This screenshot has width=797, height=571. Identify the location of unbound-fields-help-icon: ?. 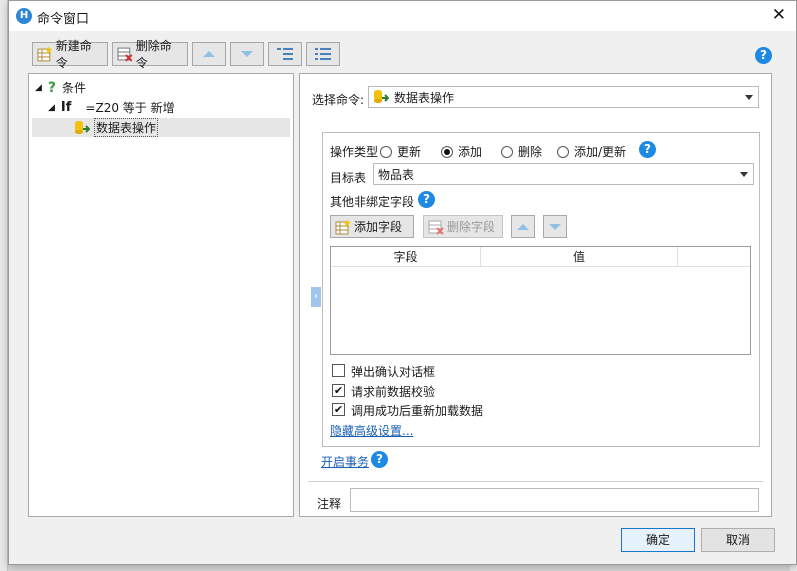
(426, 199).